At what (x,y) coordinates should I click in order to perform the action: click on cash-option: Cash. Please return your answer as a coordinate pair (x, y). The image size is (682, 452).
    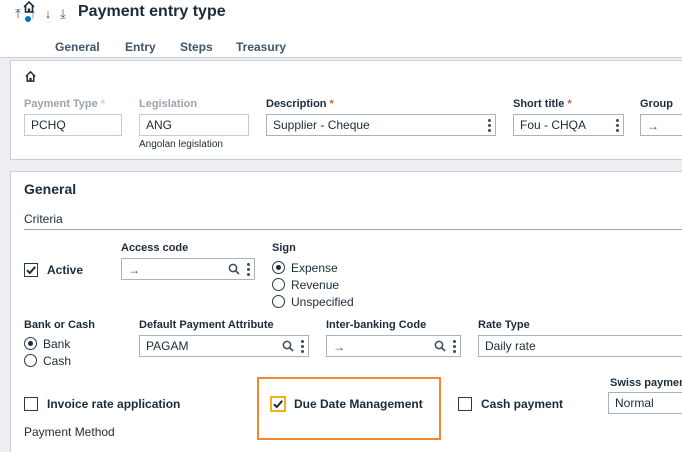
    Looking at the image, I should click on (47, 360).